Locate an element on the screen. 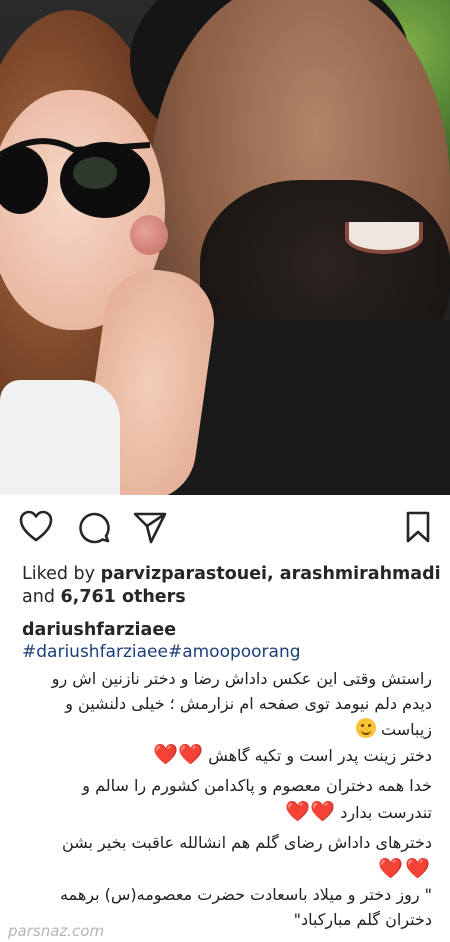  post-hashtags: #dariushfarziaee#amoopoorang is located at coordinates (161, 652).